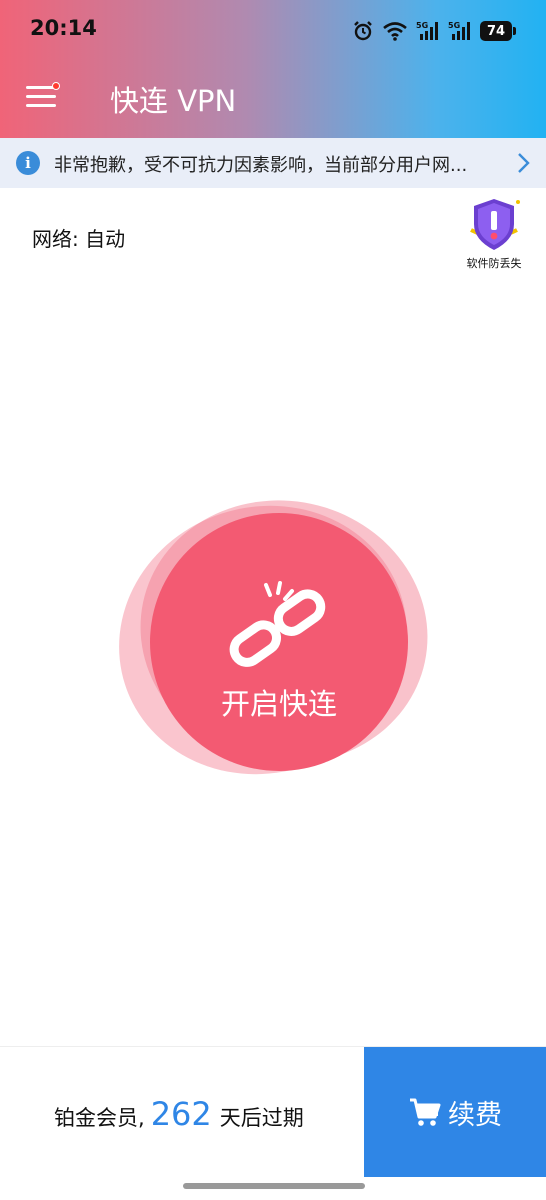 This screenshot has width=546, height=1200. I want to click on status-bar: 20:14 5G 5G 74, so click(273, 30).